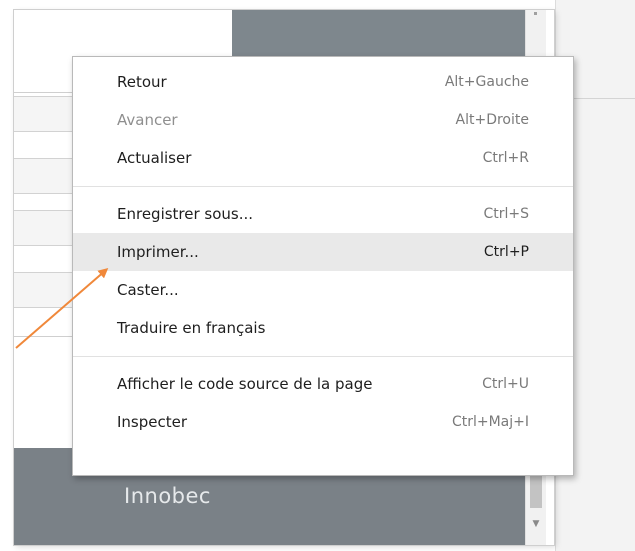 Image resolution: width=635 pixels, height=551 pixels. I want to click on menu-item-imprimer: Imprimer... Ctrl+P, so click(323, 252).